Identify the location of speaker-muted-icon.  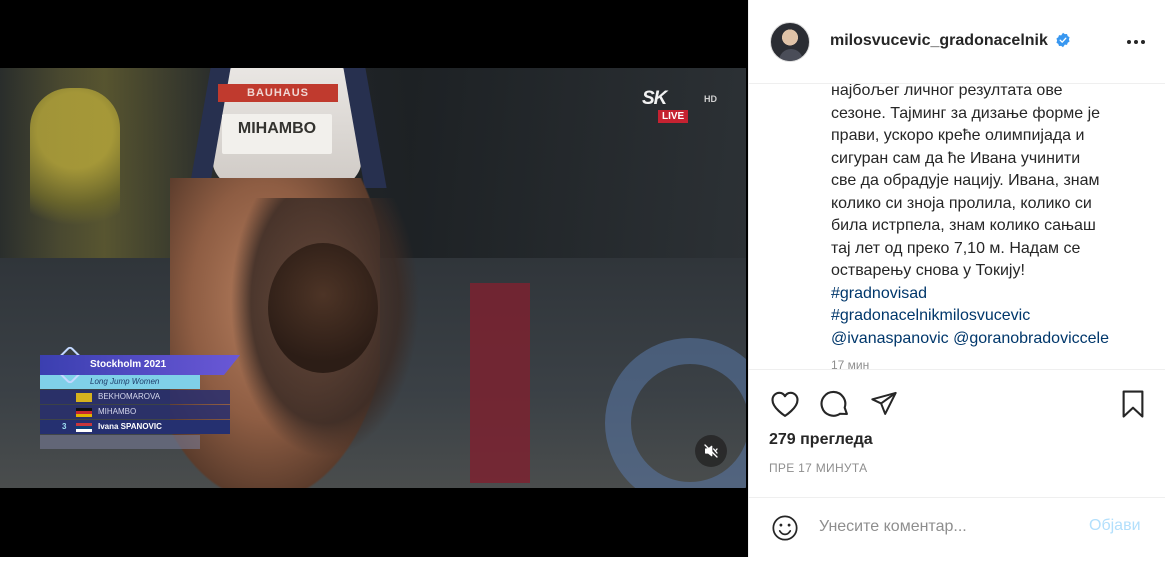
(711, 451).